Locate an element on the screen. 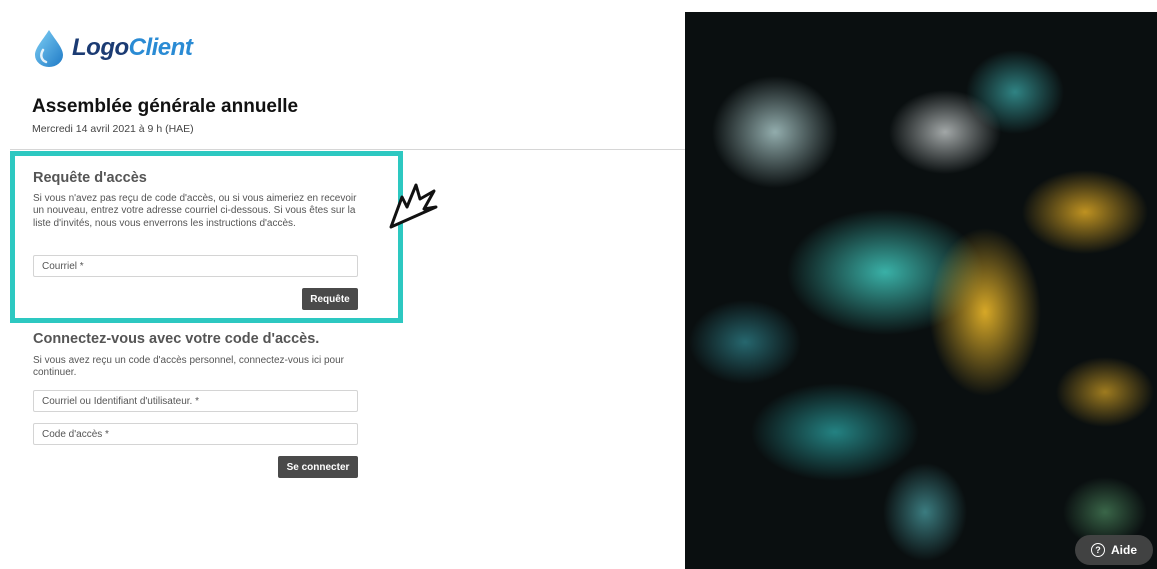 This screenshot has width=1157, height=569. access-code-placeholder: Code d'accès * is located at coordinates (75, 434).